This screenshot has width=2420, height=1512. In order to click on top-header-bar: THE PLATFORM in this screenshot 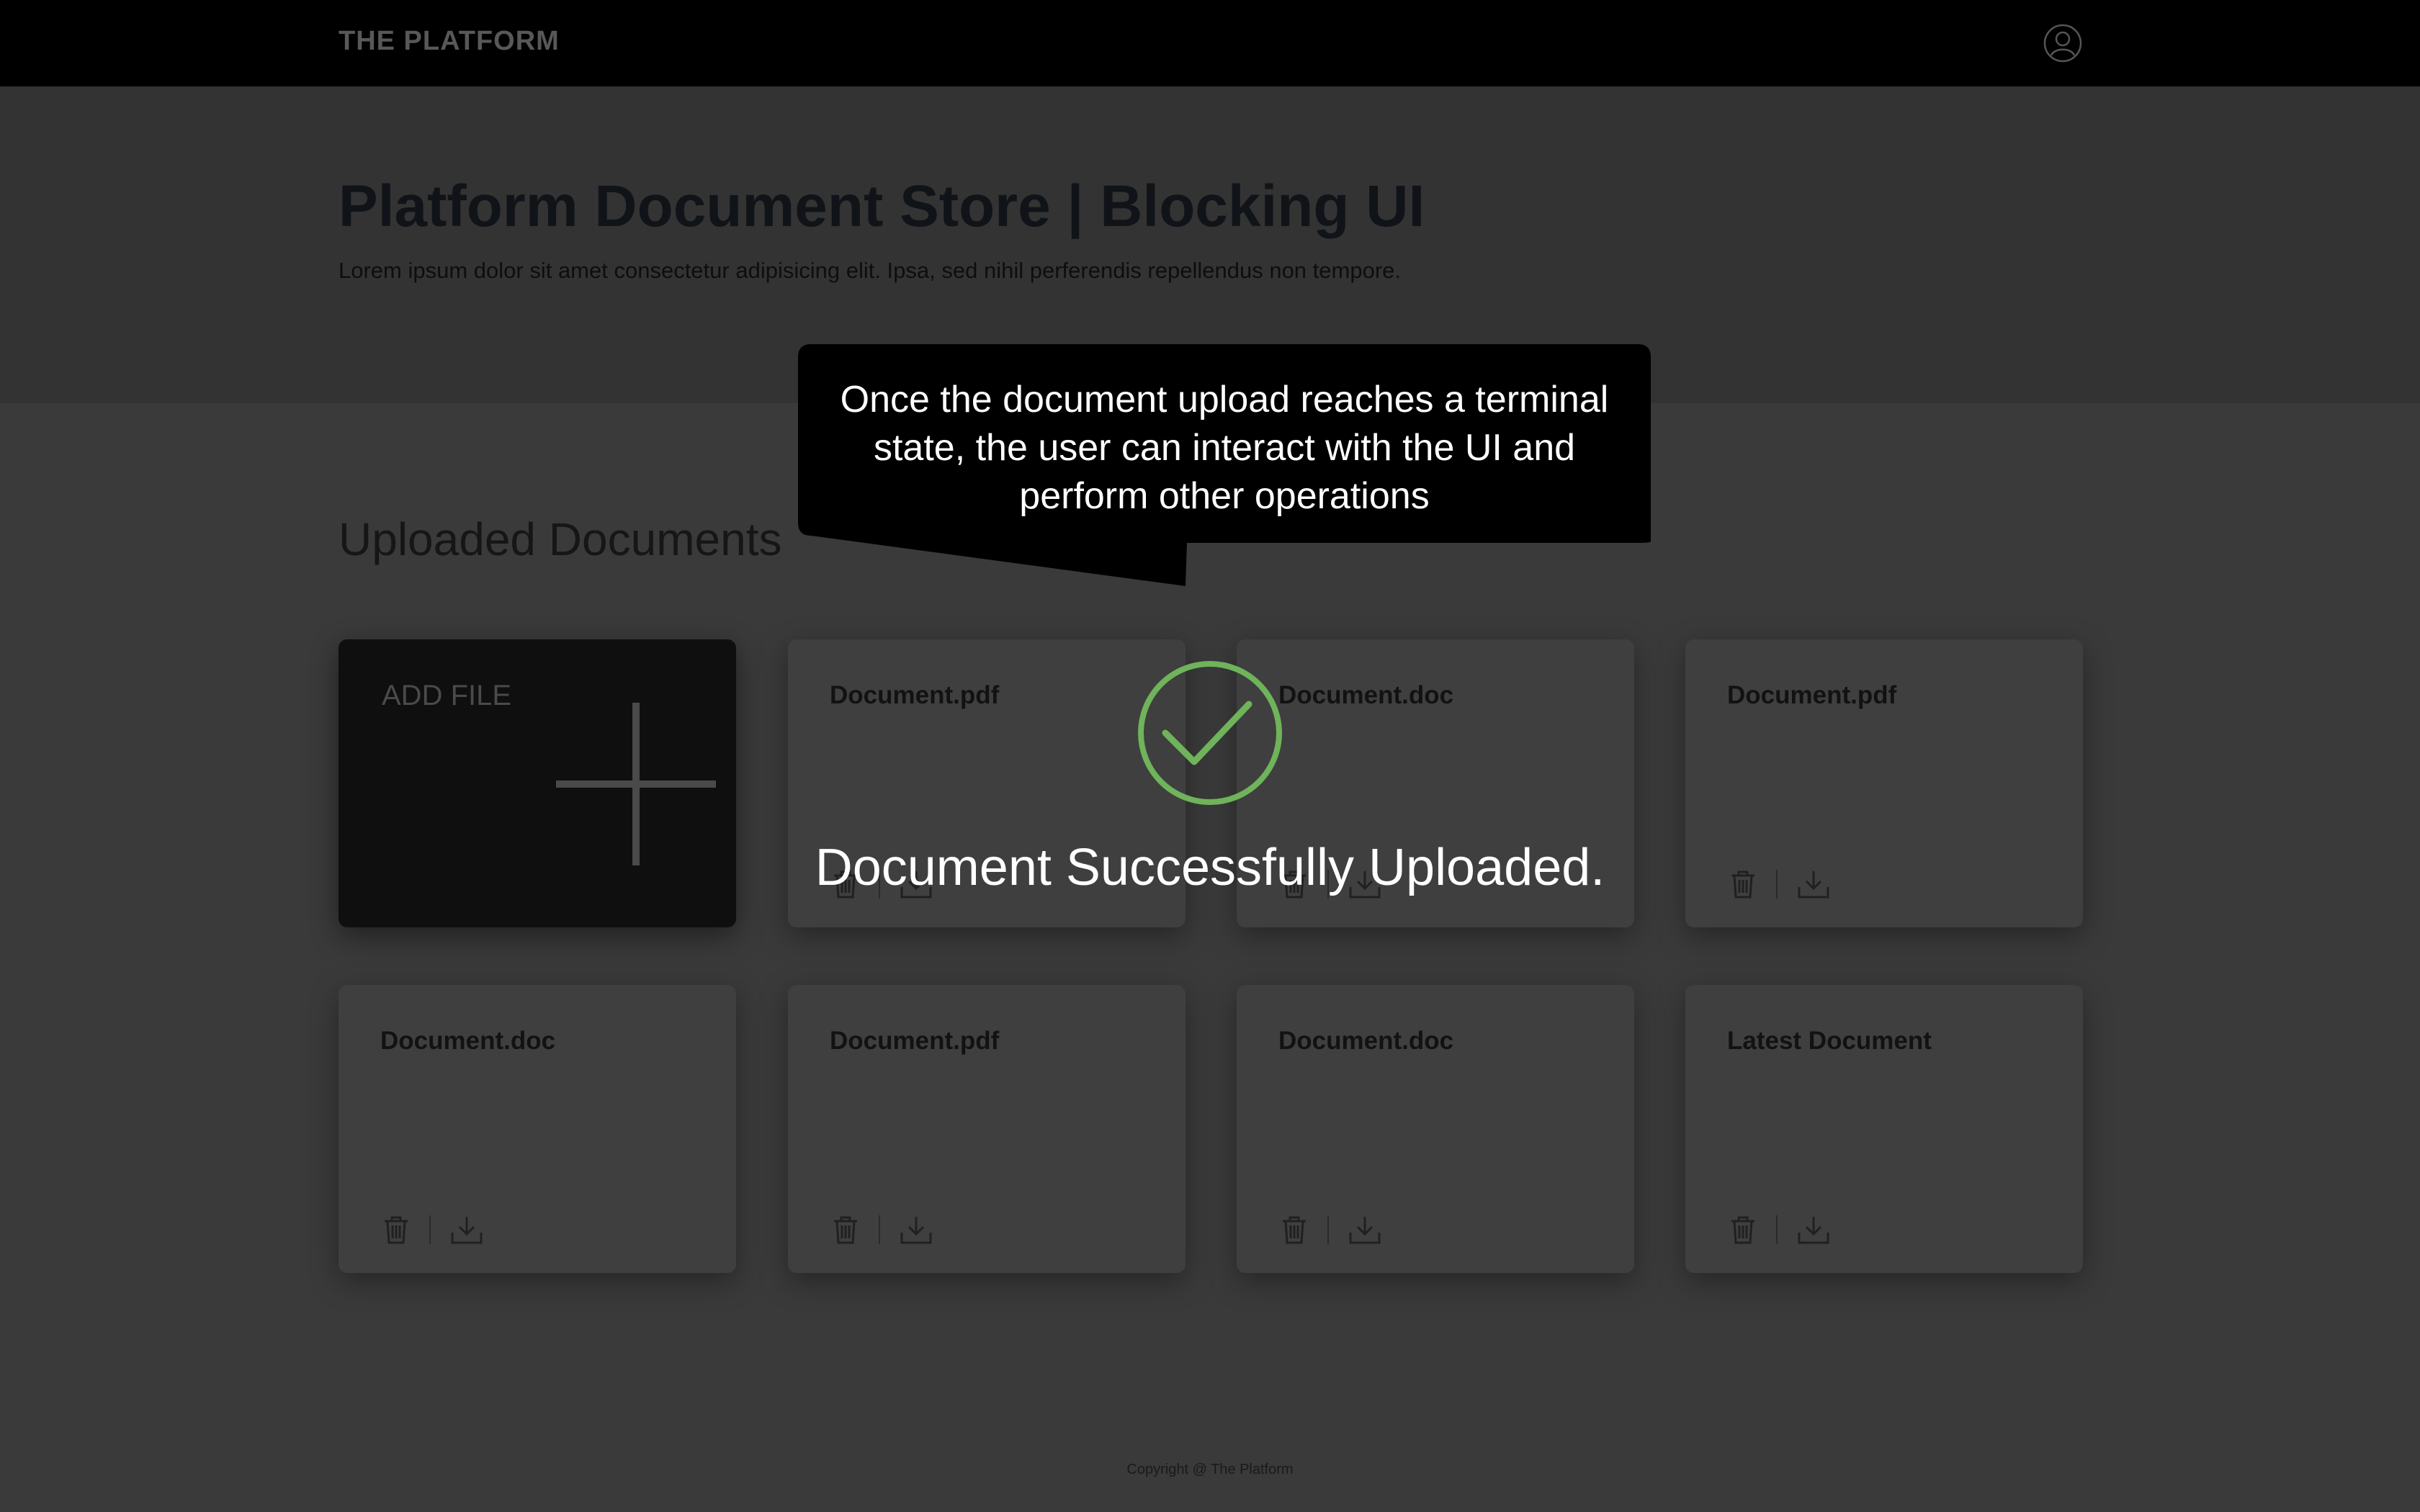, I will do `click(1210, 43)`.